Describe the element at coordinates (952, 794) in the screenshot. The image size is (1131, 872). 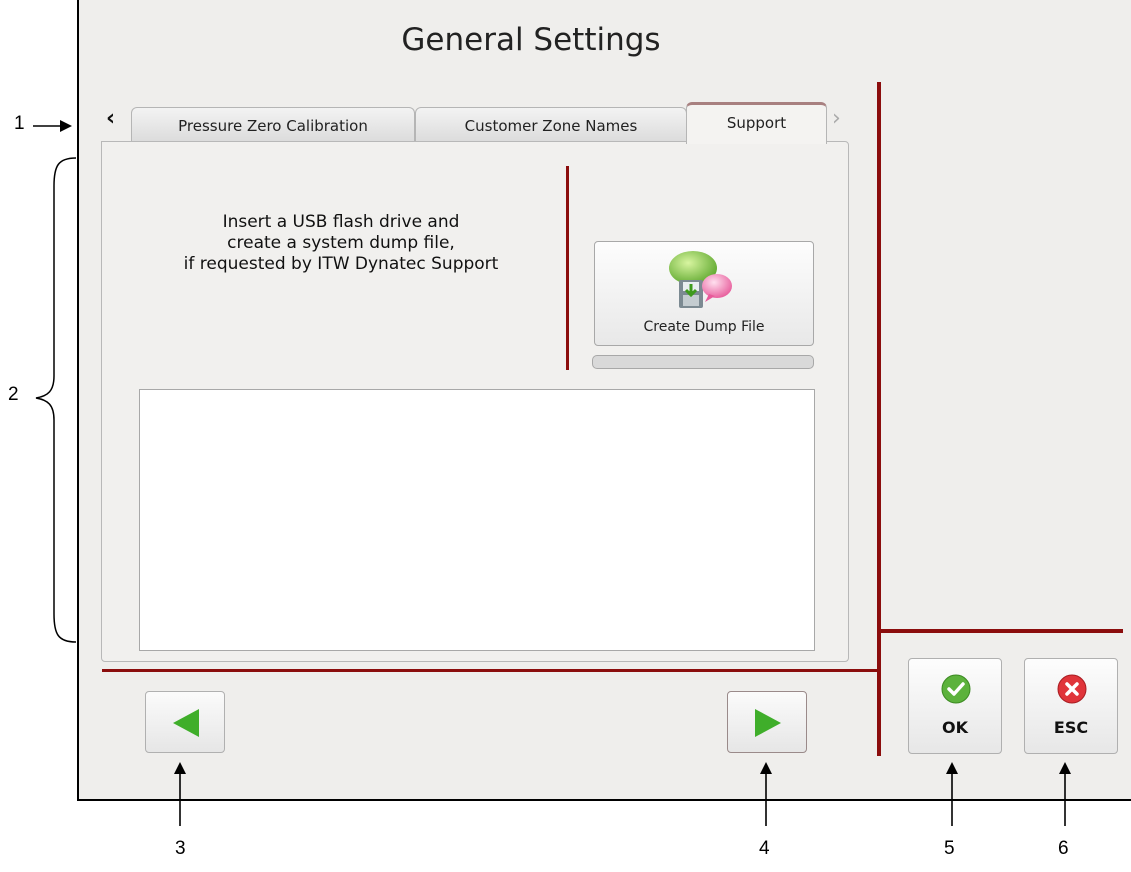
I see `callout-5-arrow-icon` at that location.